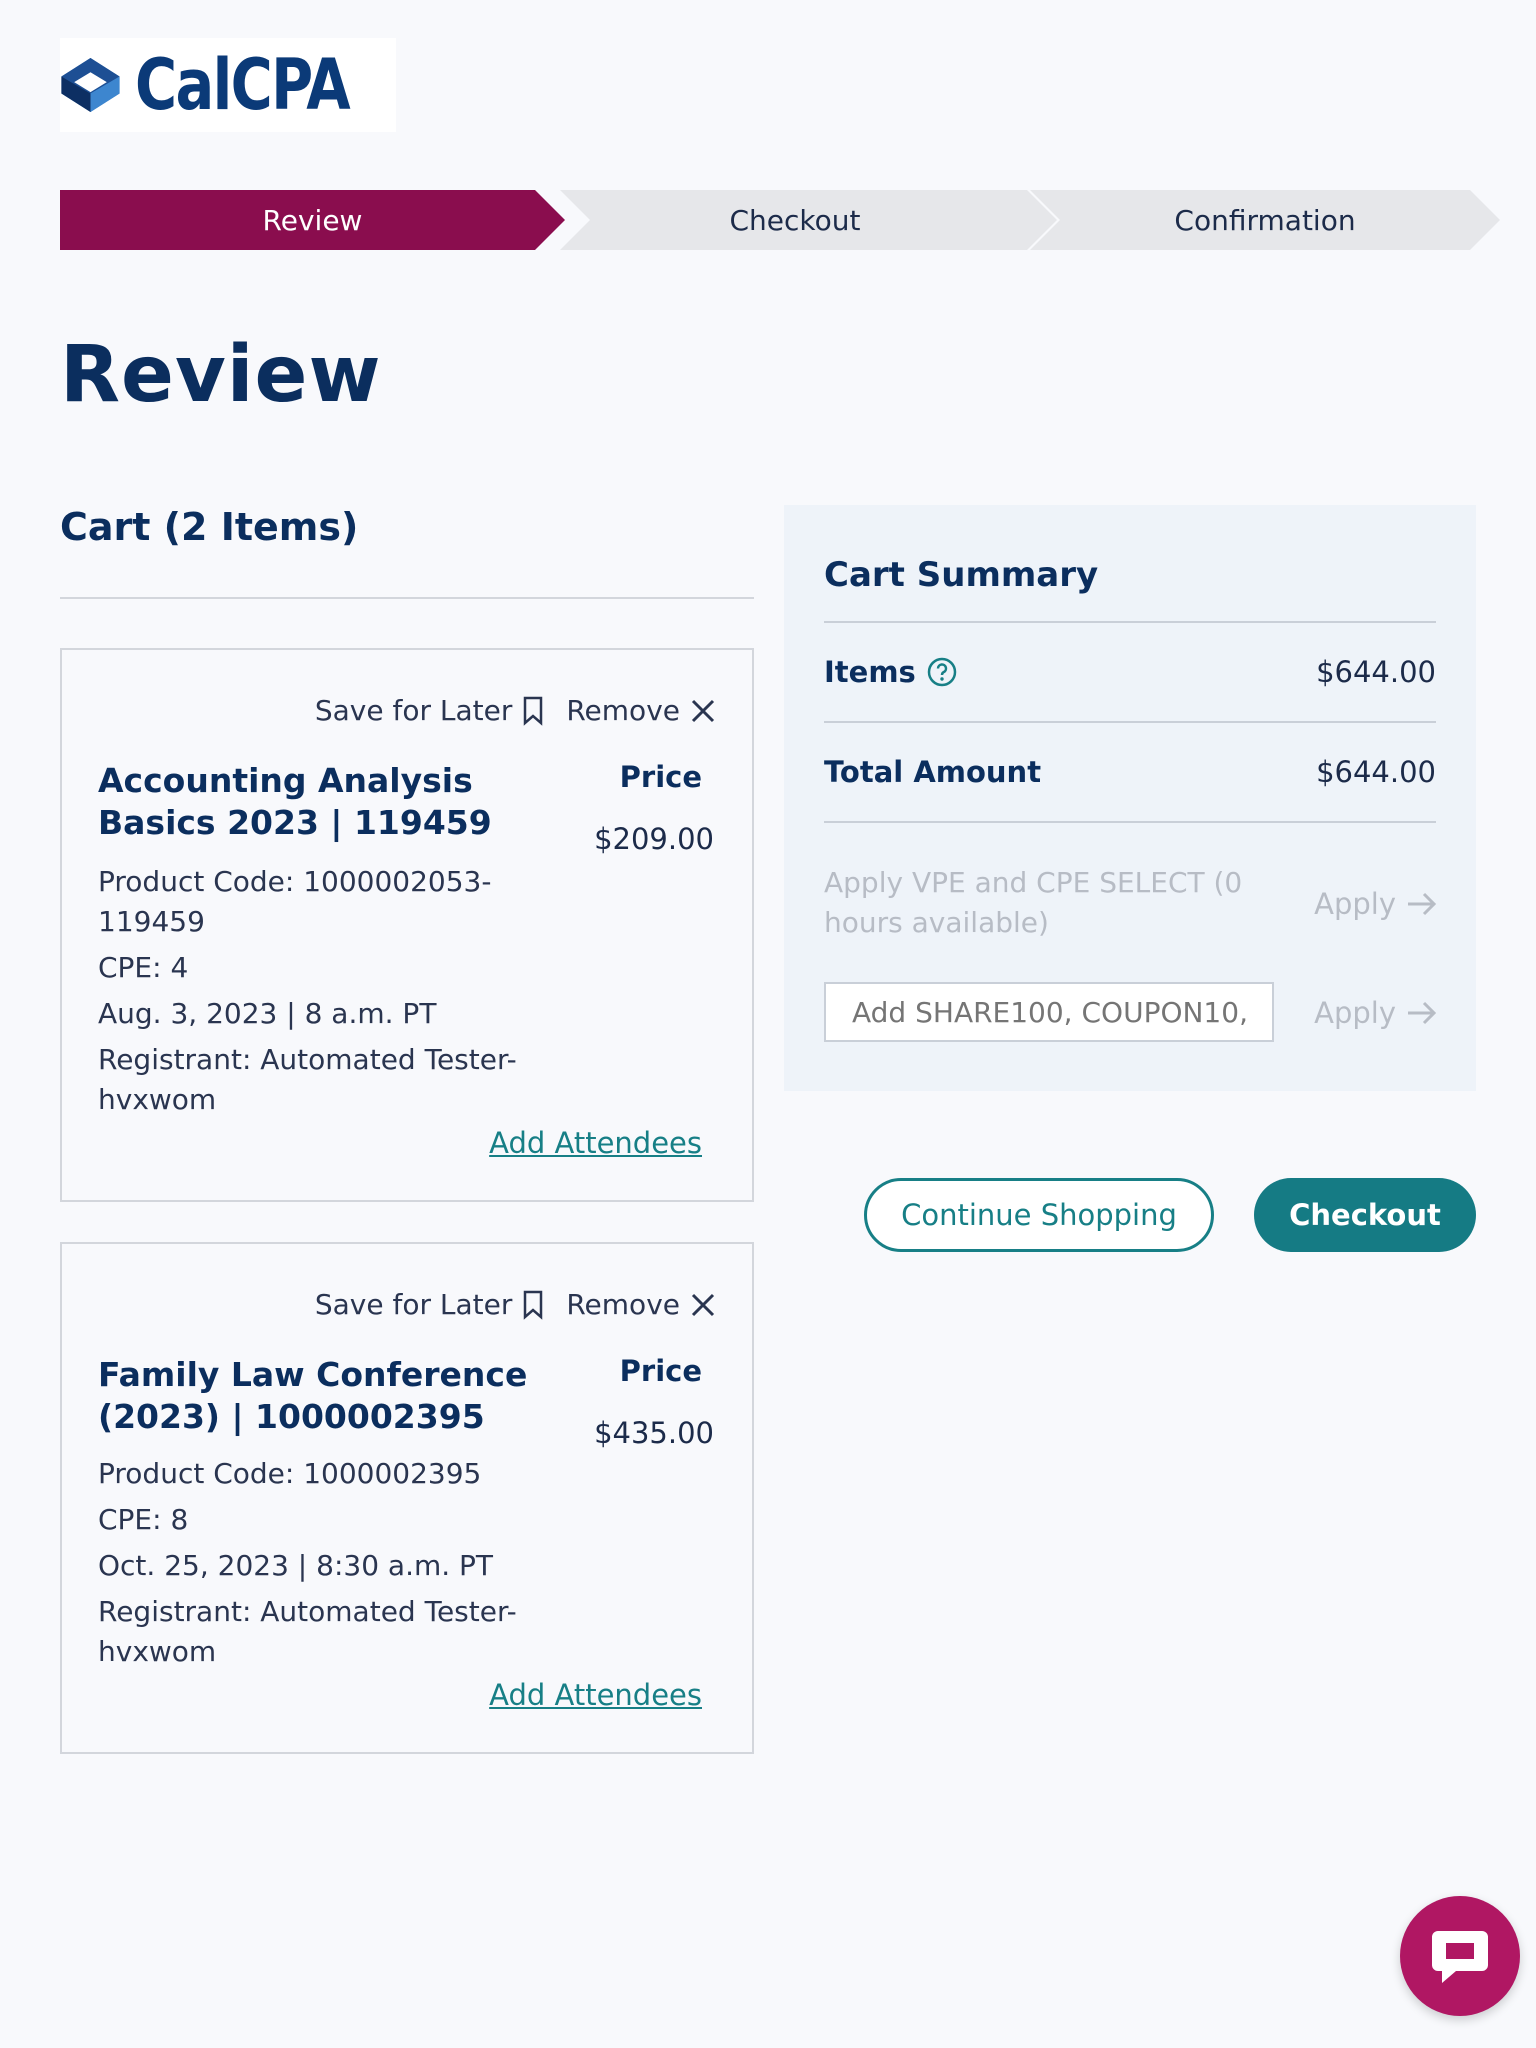 This screenshot has height=2048, width=1536. What do you see at coordinates (795, 220) in the screenshot?
I see `step-checkout-label: Checkout` at bounding box center [795, 220].